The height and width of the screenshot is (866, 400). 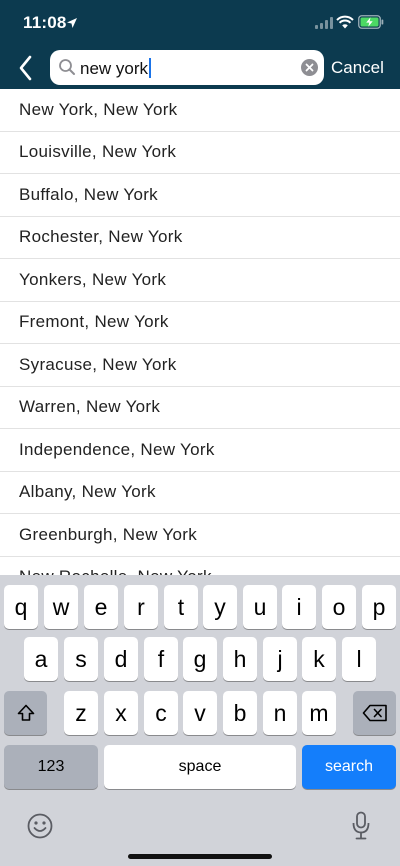 I want to click on key-r: r, so click(x=141, y=607).